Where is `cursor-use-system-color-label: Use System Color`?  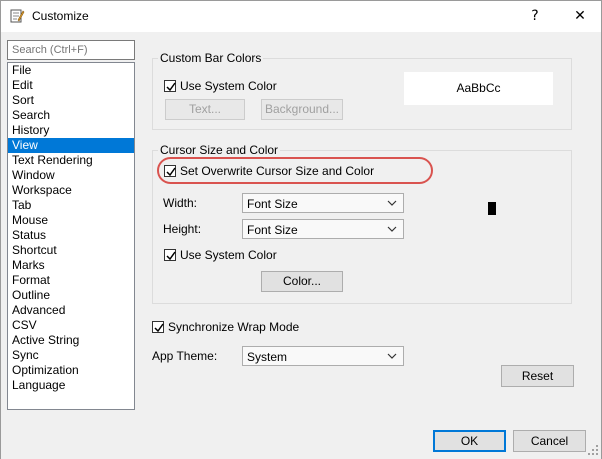
cursor-use-system-color-label: Use System Color is located at coordinates (228, 255).